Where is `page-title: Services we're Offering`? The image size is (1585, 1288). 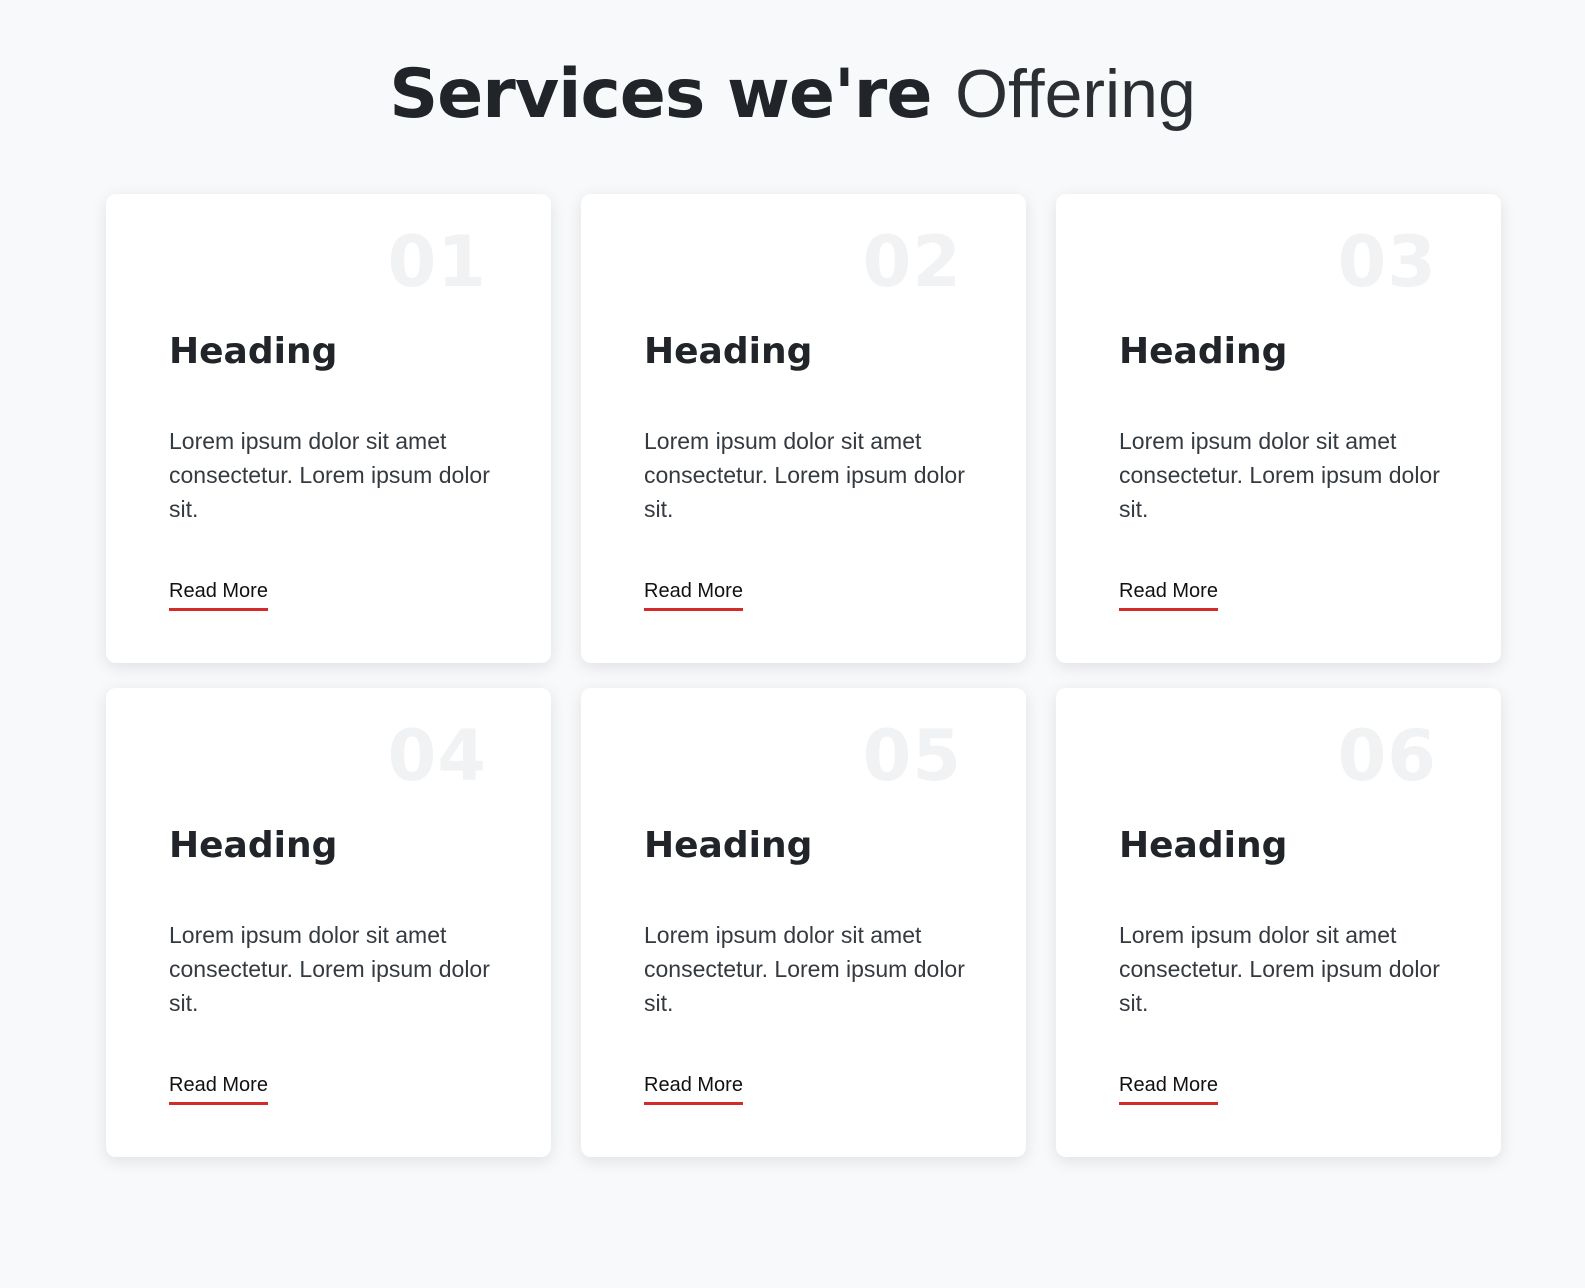
page-title: Services we're Offering is located at coordinates (792, 94).